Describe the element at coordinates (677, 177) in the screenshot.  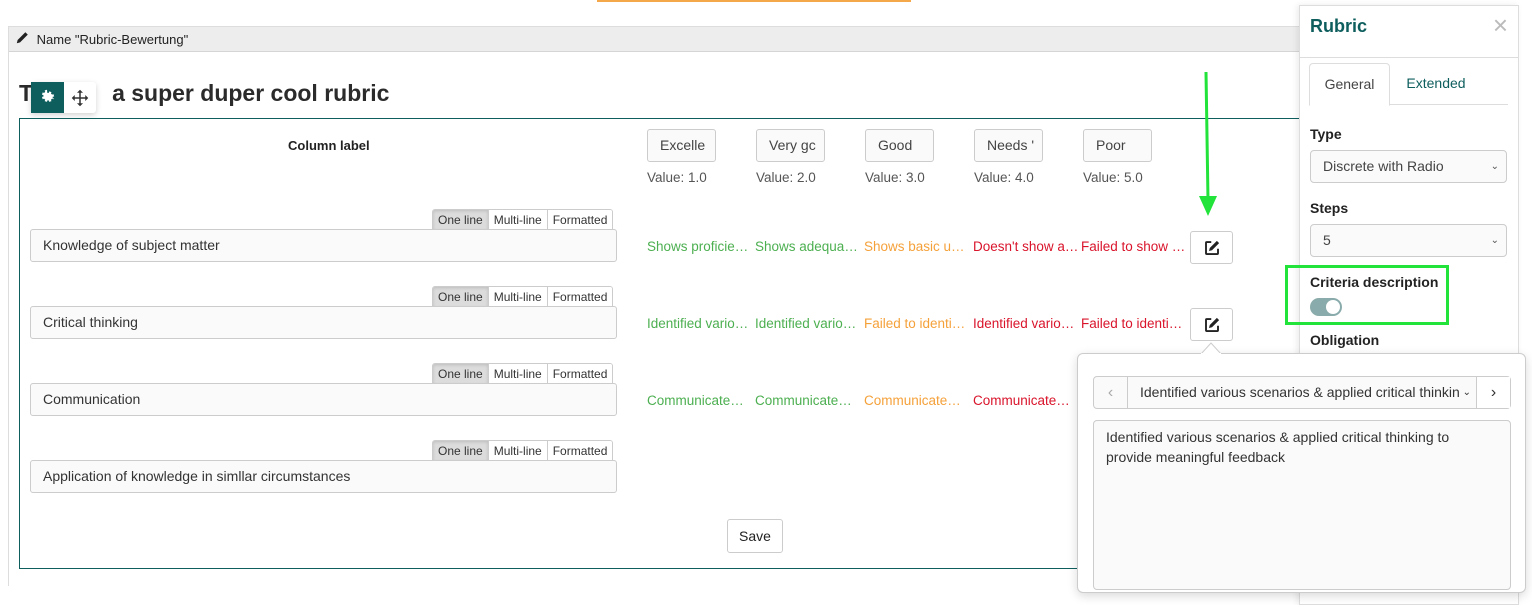
I see `level-value: Value: 1.0` at that location.